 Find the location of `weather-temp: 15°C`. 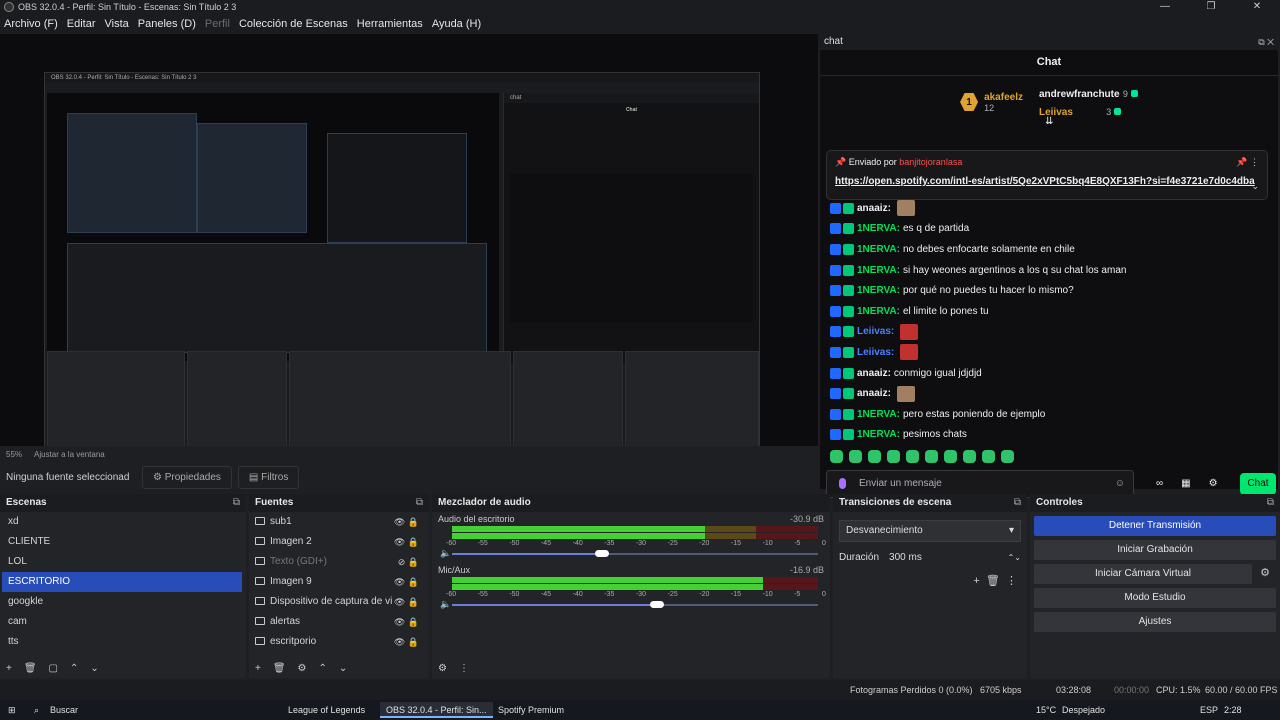

weather-temp: 15°C is located at coordinates (1046, 710).